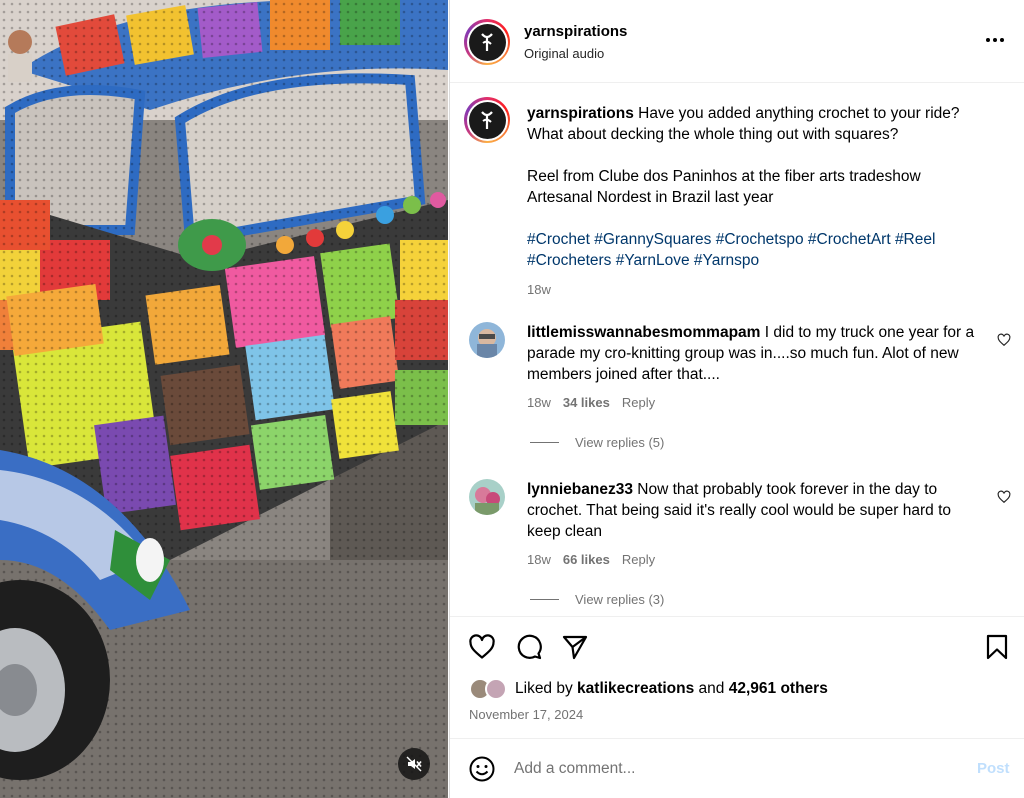 Image resolution: width=1024 pixels, height=798 pixels. What do you see at coordinates (620, 442) in the screenshot?
I see `view-replies-label: View replies (5)` at bounding box center [620, 442].